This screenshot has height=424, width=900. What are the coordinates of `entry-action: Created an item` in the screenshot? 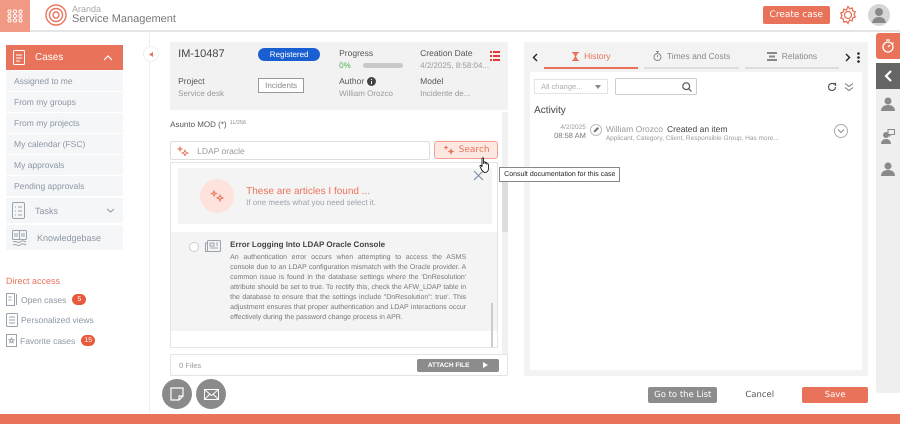 It's located at (697, 129).